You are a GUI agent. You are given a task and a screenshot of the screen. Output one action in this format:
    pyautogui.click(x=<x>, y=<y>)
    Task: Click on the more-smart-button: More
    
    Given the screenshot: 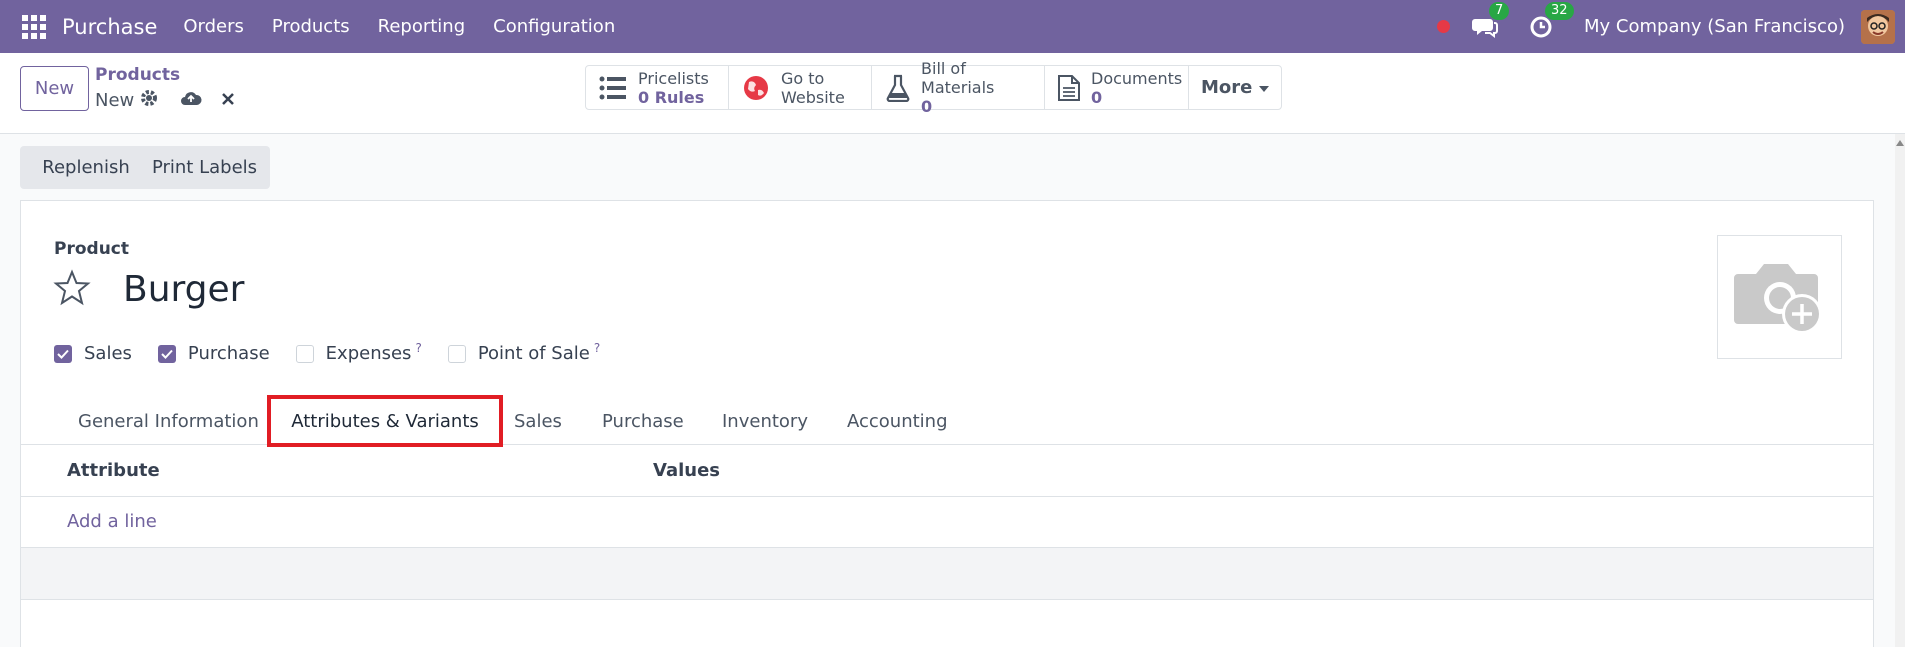 What is the action you would take?
    pyautogui.click(x=1235, y=87)
    